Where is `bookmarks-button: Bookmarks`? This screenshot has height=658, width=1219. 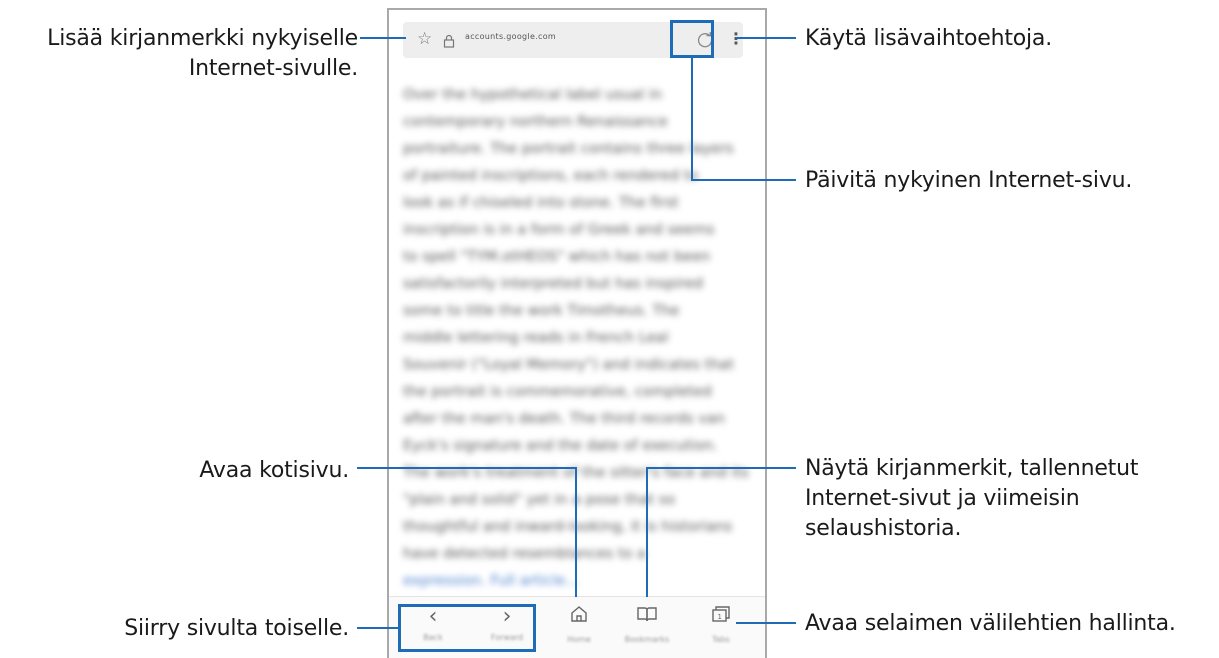 bookmarks-button: Bookmarks is located at coordinates (647, 625).